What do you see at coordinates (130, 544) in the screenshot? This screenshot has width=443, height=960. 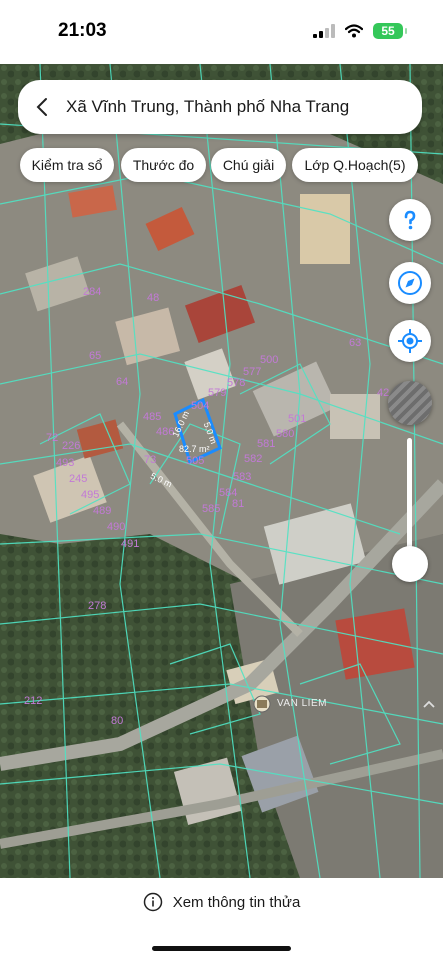 I see `parcel-number: 491` at bounding box center [130, 544].